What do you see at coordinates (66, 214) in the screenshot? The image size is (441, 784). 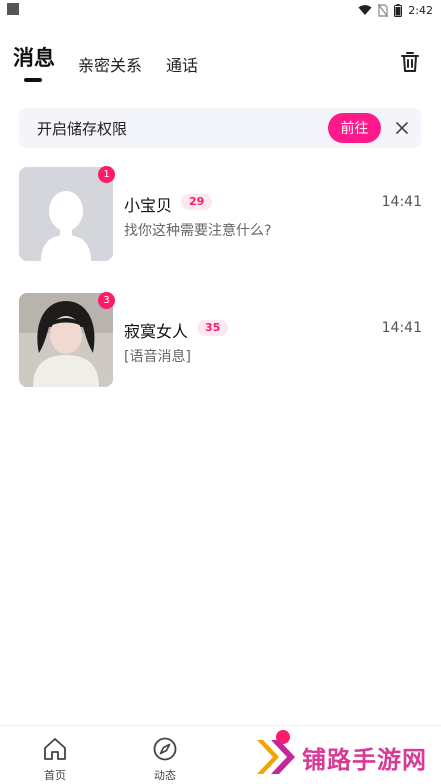 I see `default-avatar` at bounding box center [66, 214].